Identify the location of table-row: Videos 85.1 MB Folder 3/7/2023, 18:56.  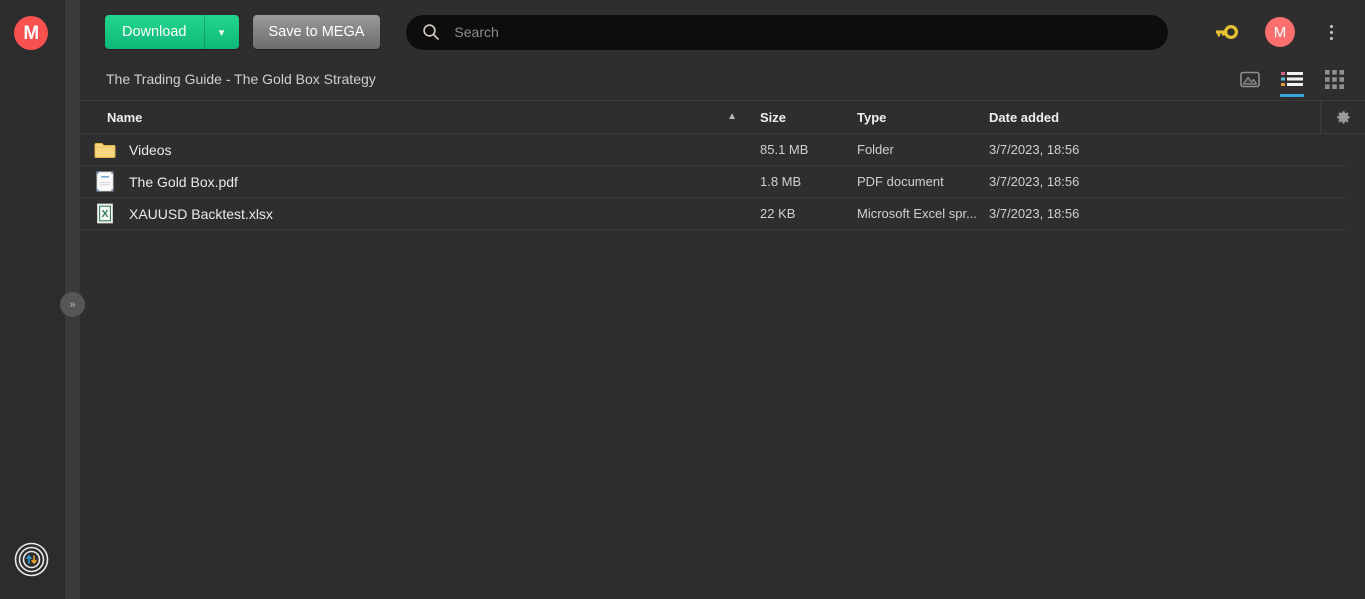
(712, 150).